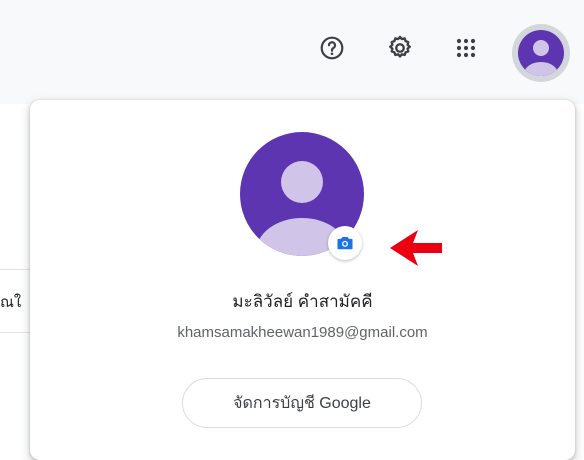 Image resolution: width=584 pixels, height=460 pixels. I want to click on camera-icon, so click(345, 243).